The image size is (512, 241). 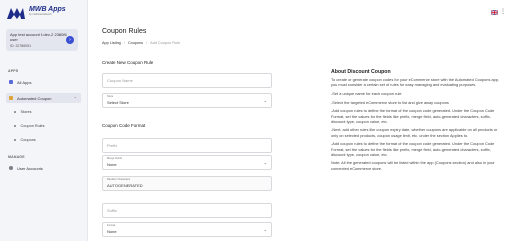 I want to click on brand-logo: MWB Apps by mobileworkbench, so click(x=36, y=13).